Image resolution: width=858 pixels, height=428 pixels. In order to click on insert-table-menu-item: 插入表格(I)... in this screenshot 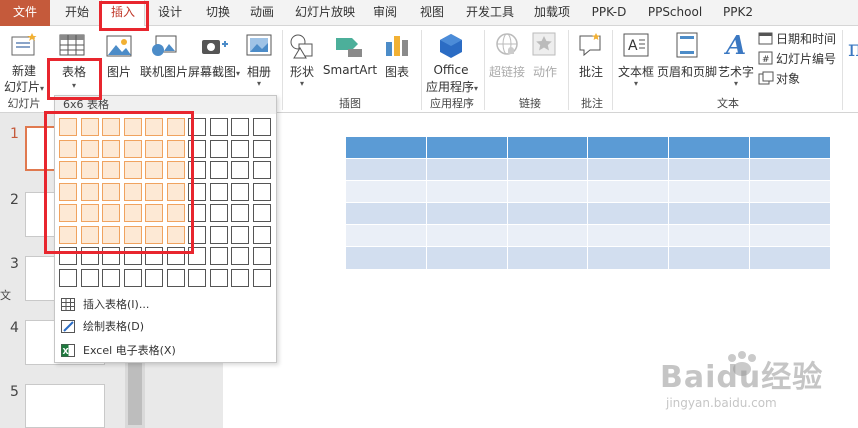, I will do `click(165, 305)`.